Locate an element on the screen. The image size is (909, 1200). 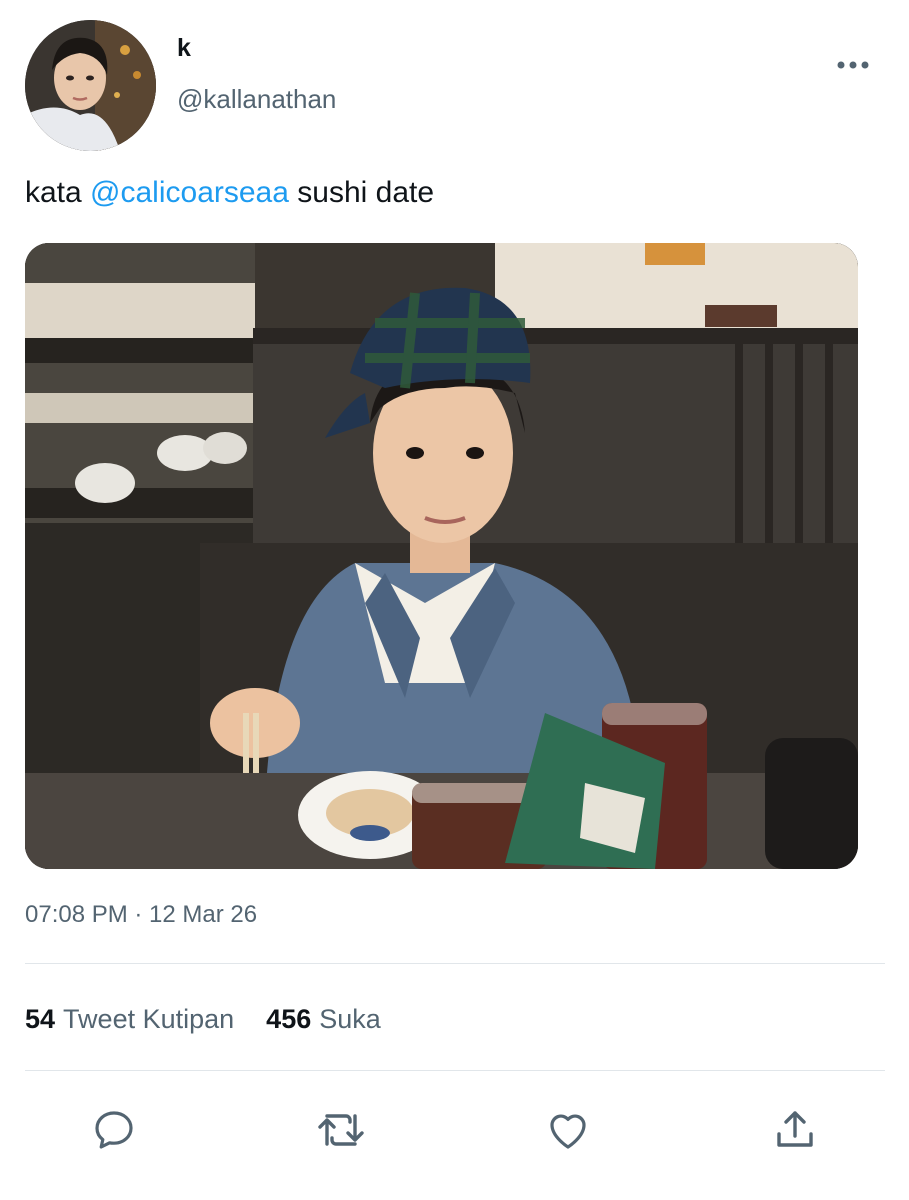
author-handle: @kallanathan is located at coordinates (256, 99).